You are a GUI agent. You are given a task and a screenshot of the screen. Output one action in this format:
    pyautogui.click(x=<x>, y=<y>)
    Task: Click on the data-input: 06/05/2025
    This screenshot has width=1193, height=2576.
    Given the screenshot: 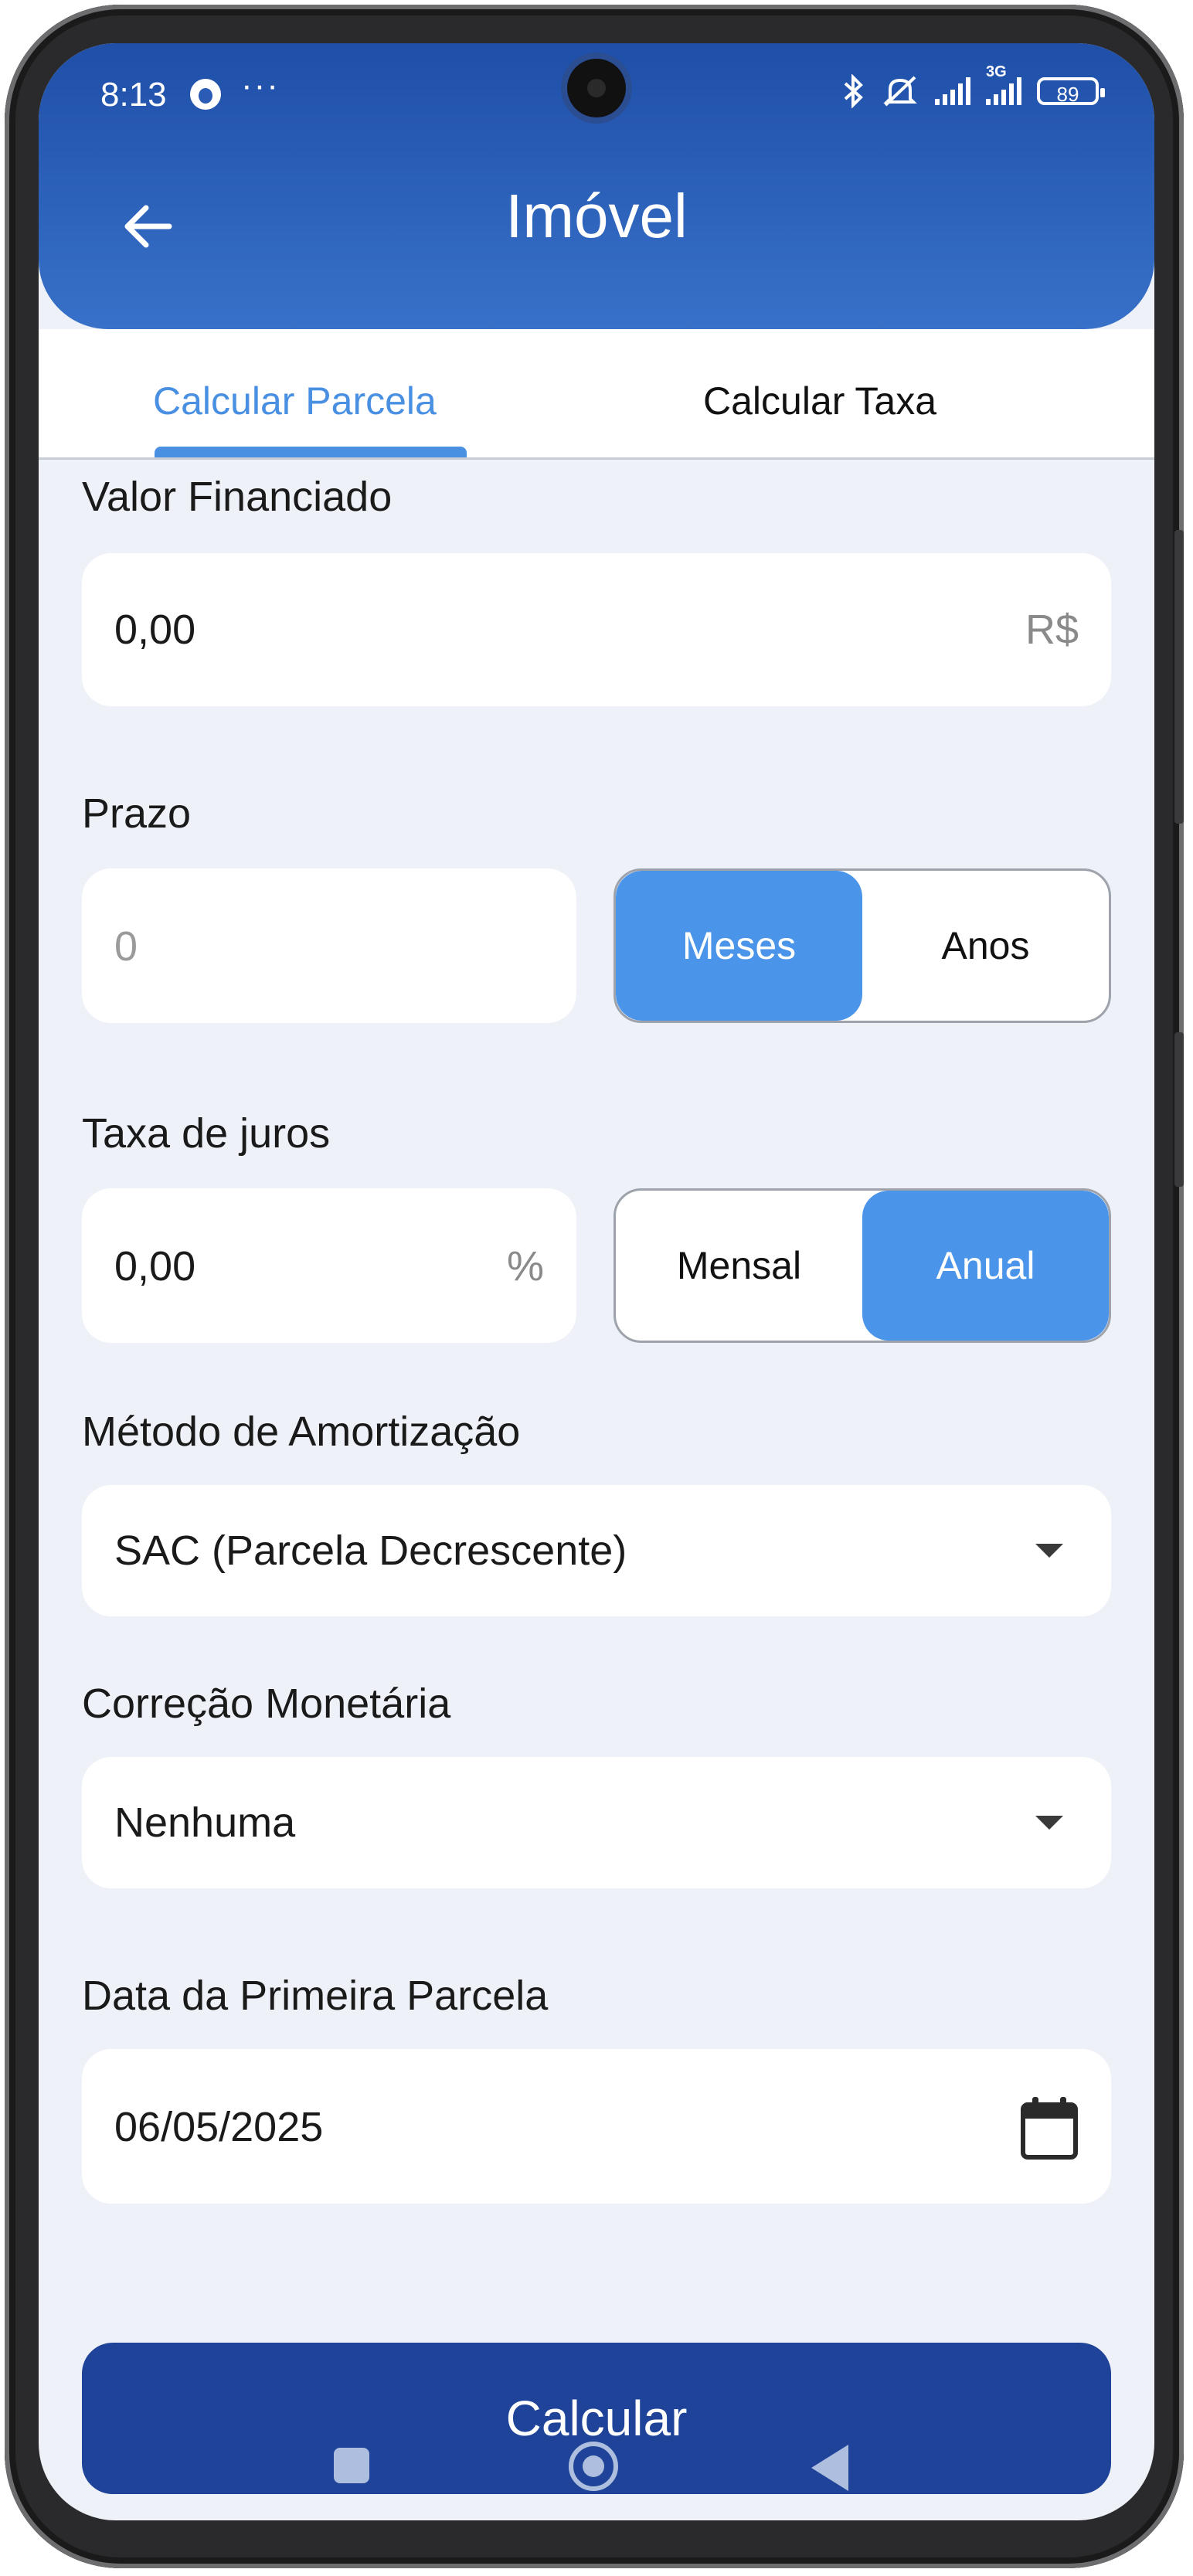 What is the action you would take?
    pyautogui.click(x=597, y=2126)
    